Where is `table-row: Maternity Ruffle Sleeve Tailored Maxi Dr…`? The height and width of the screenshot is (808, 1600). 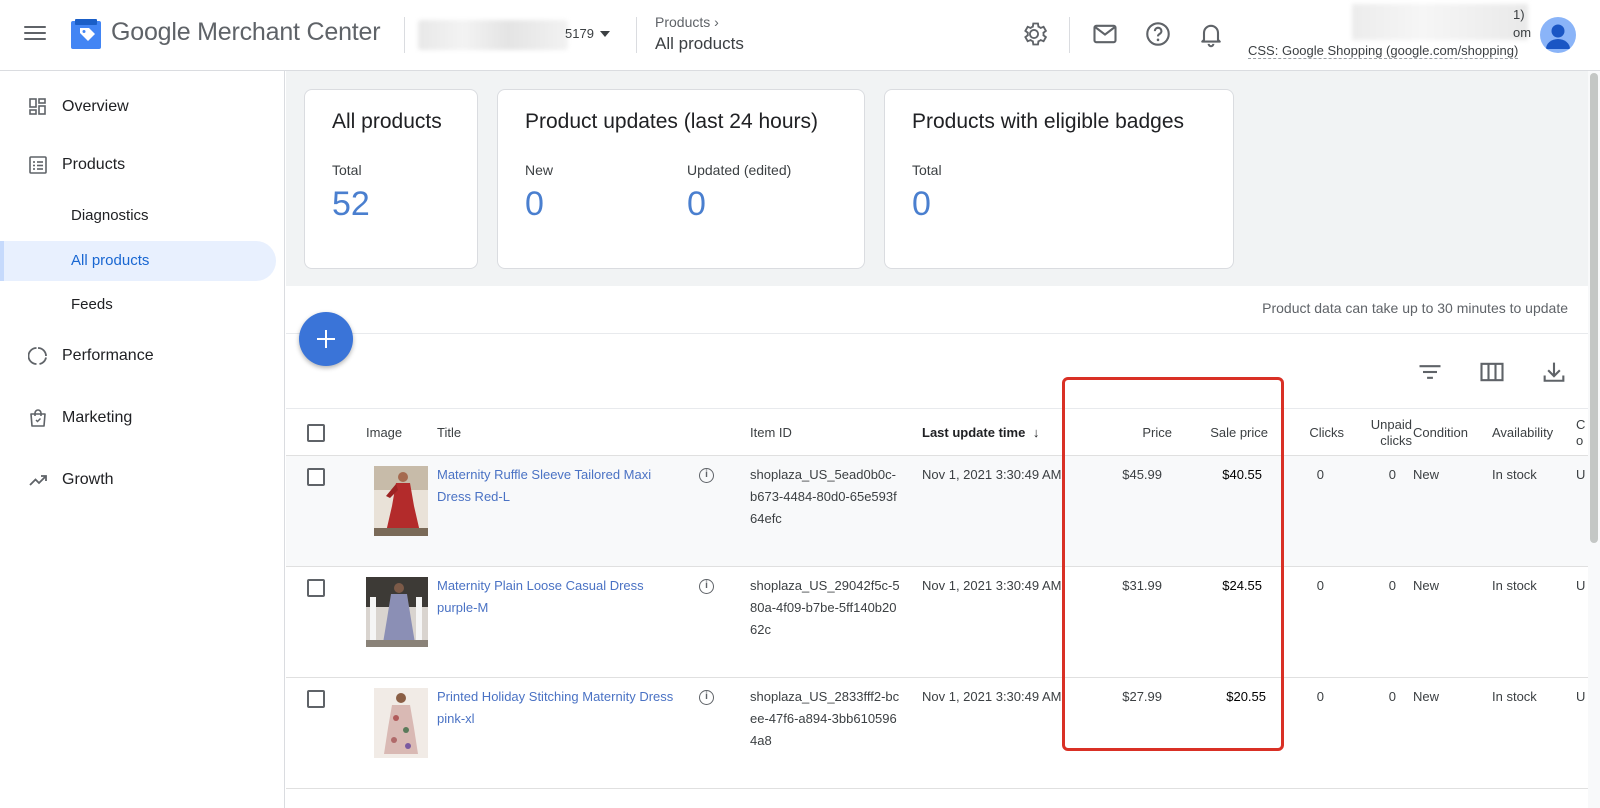 table-row: Maternity Ruffle Sleeve Tailored Maxi Dr… is located at coordinates (937, 511).